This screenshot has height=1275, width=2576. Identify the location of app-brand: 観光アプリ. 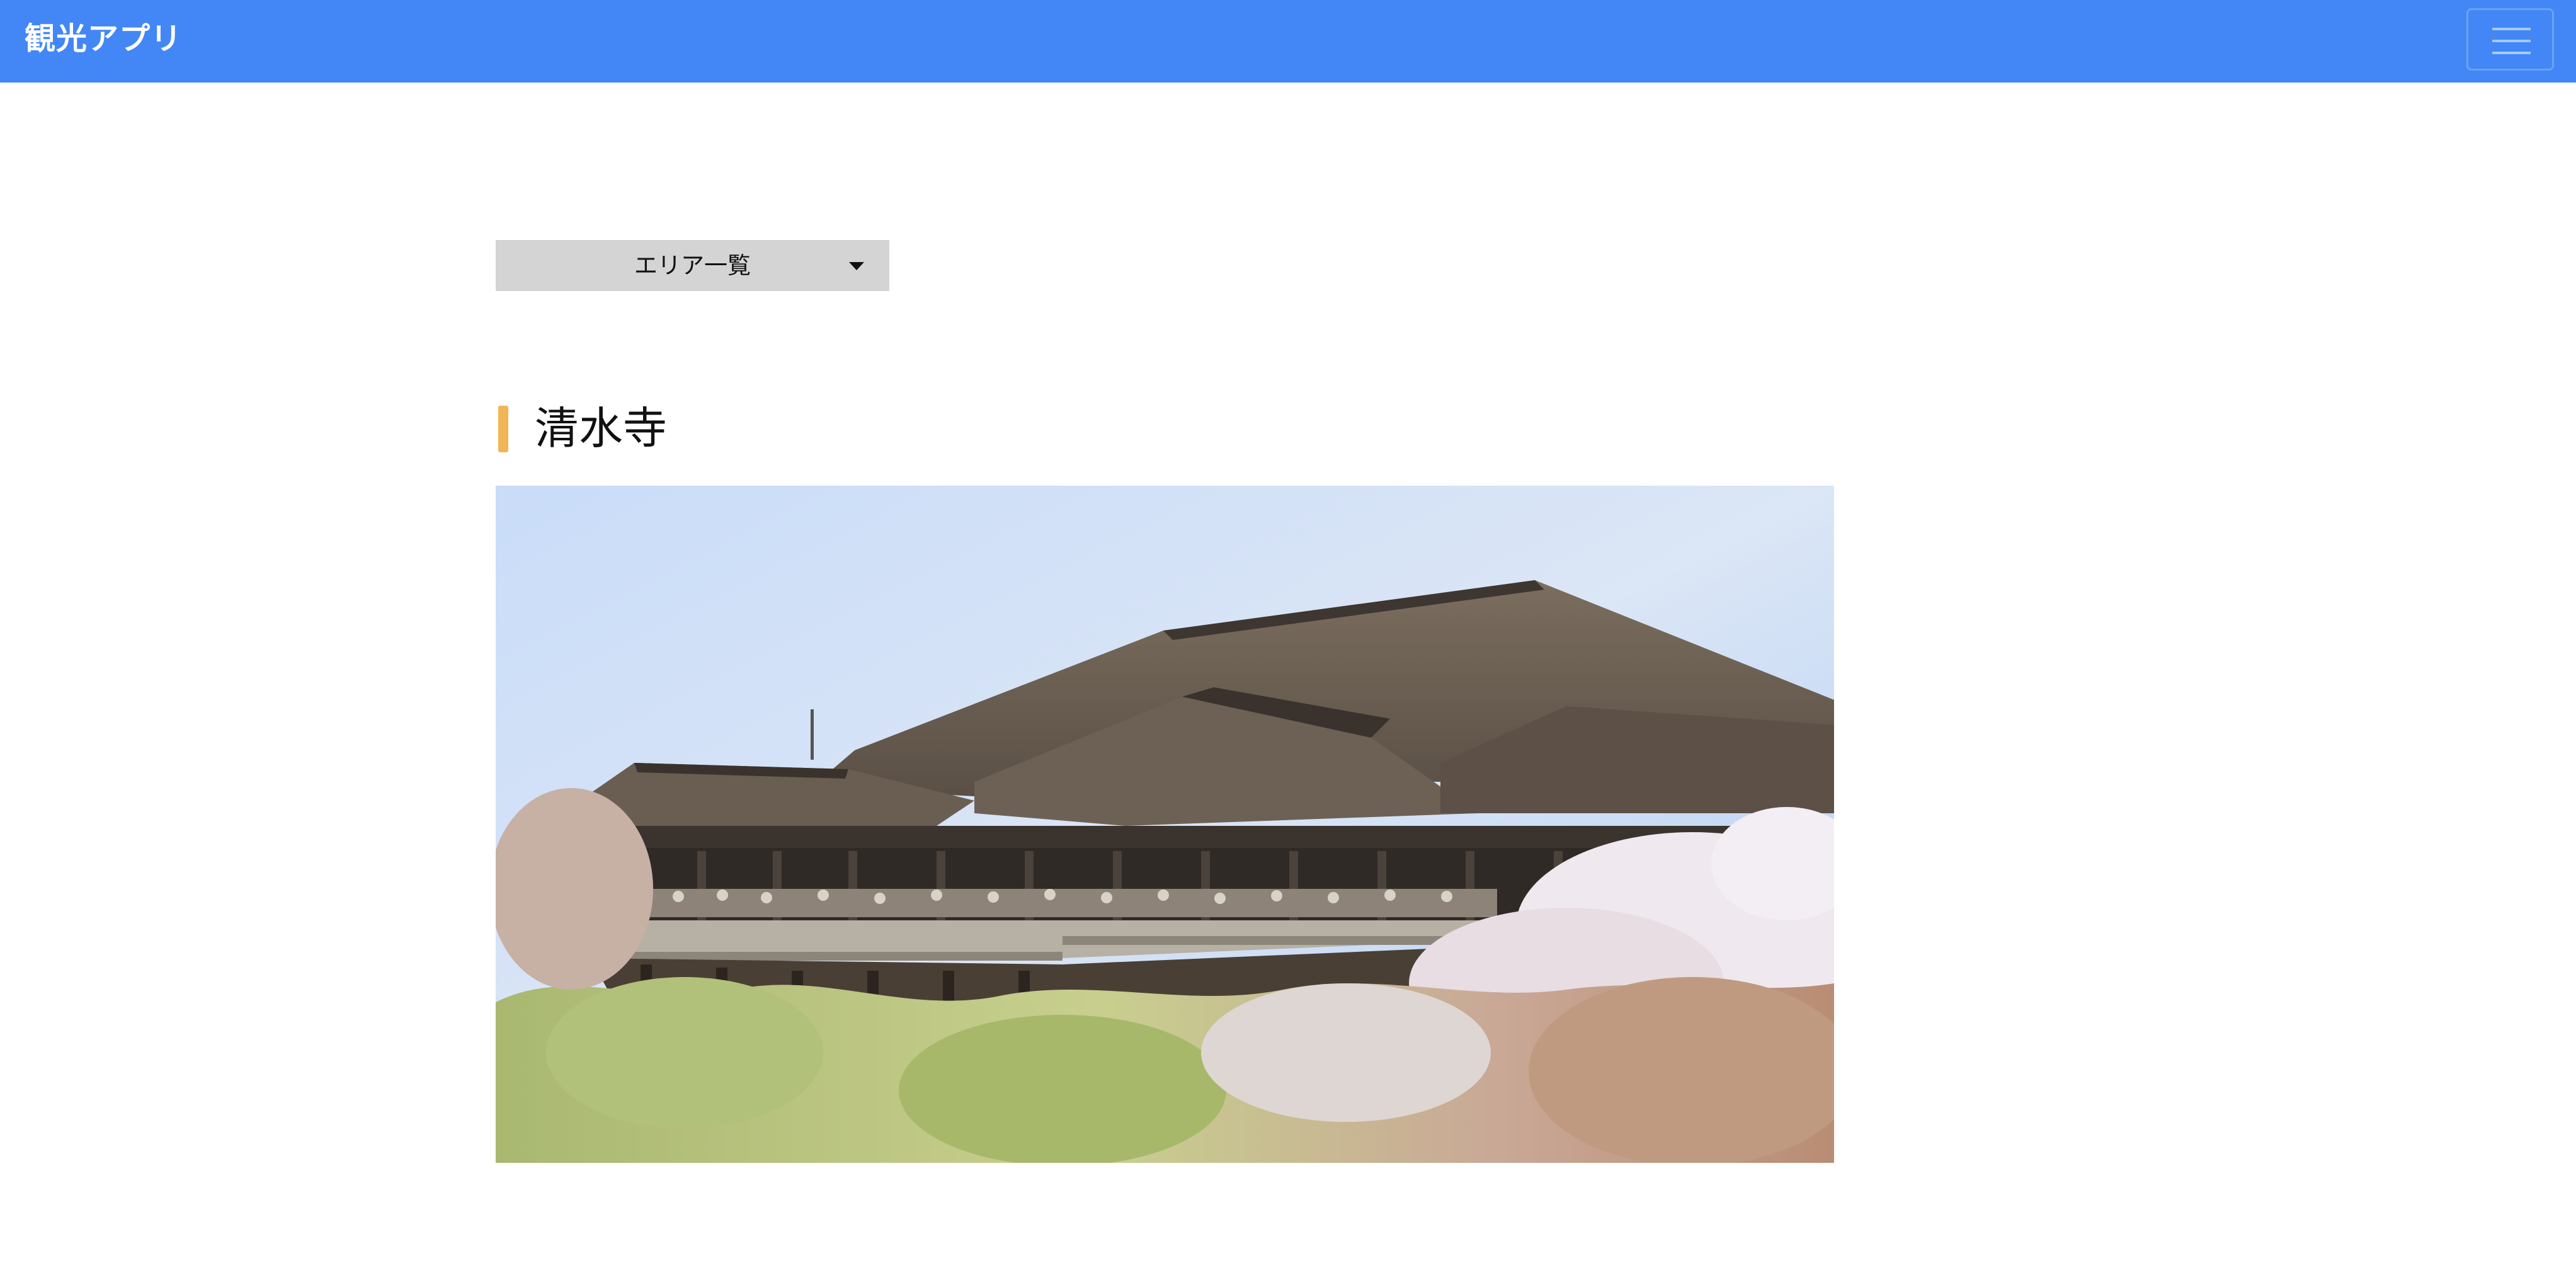
(103, 39).